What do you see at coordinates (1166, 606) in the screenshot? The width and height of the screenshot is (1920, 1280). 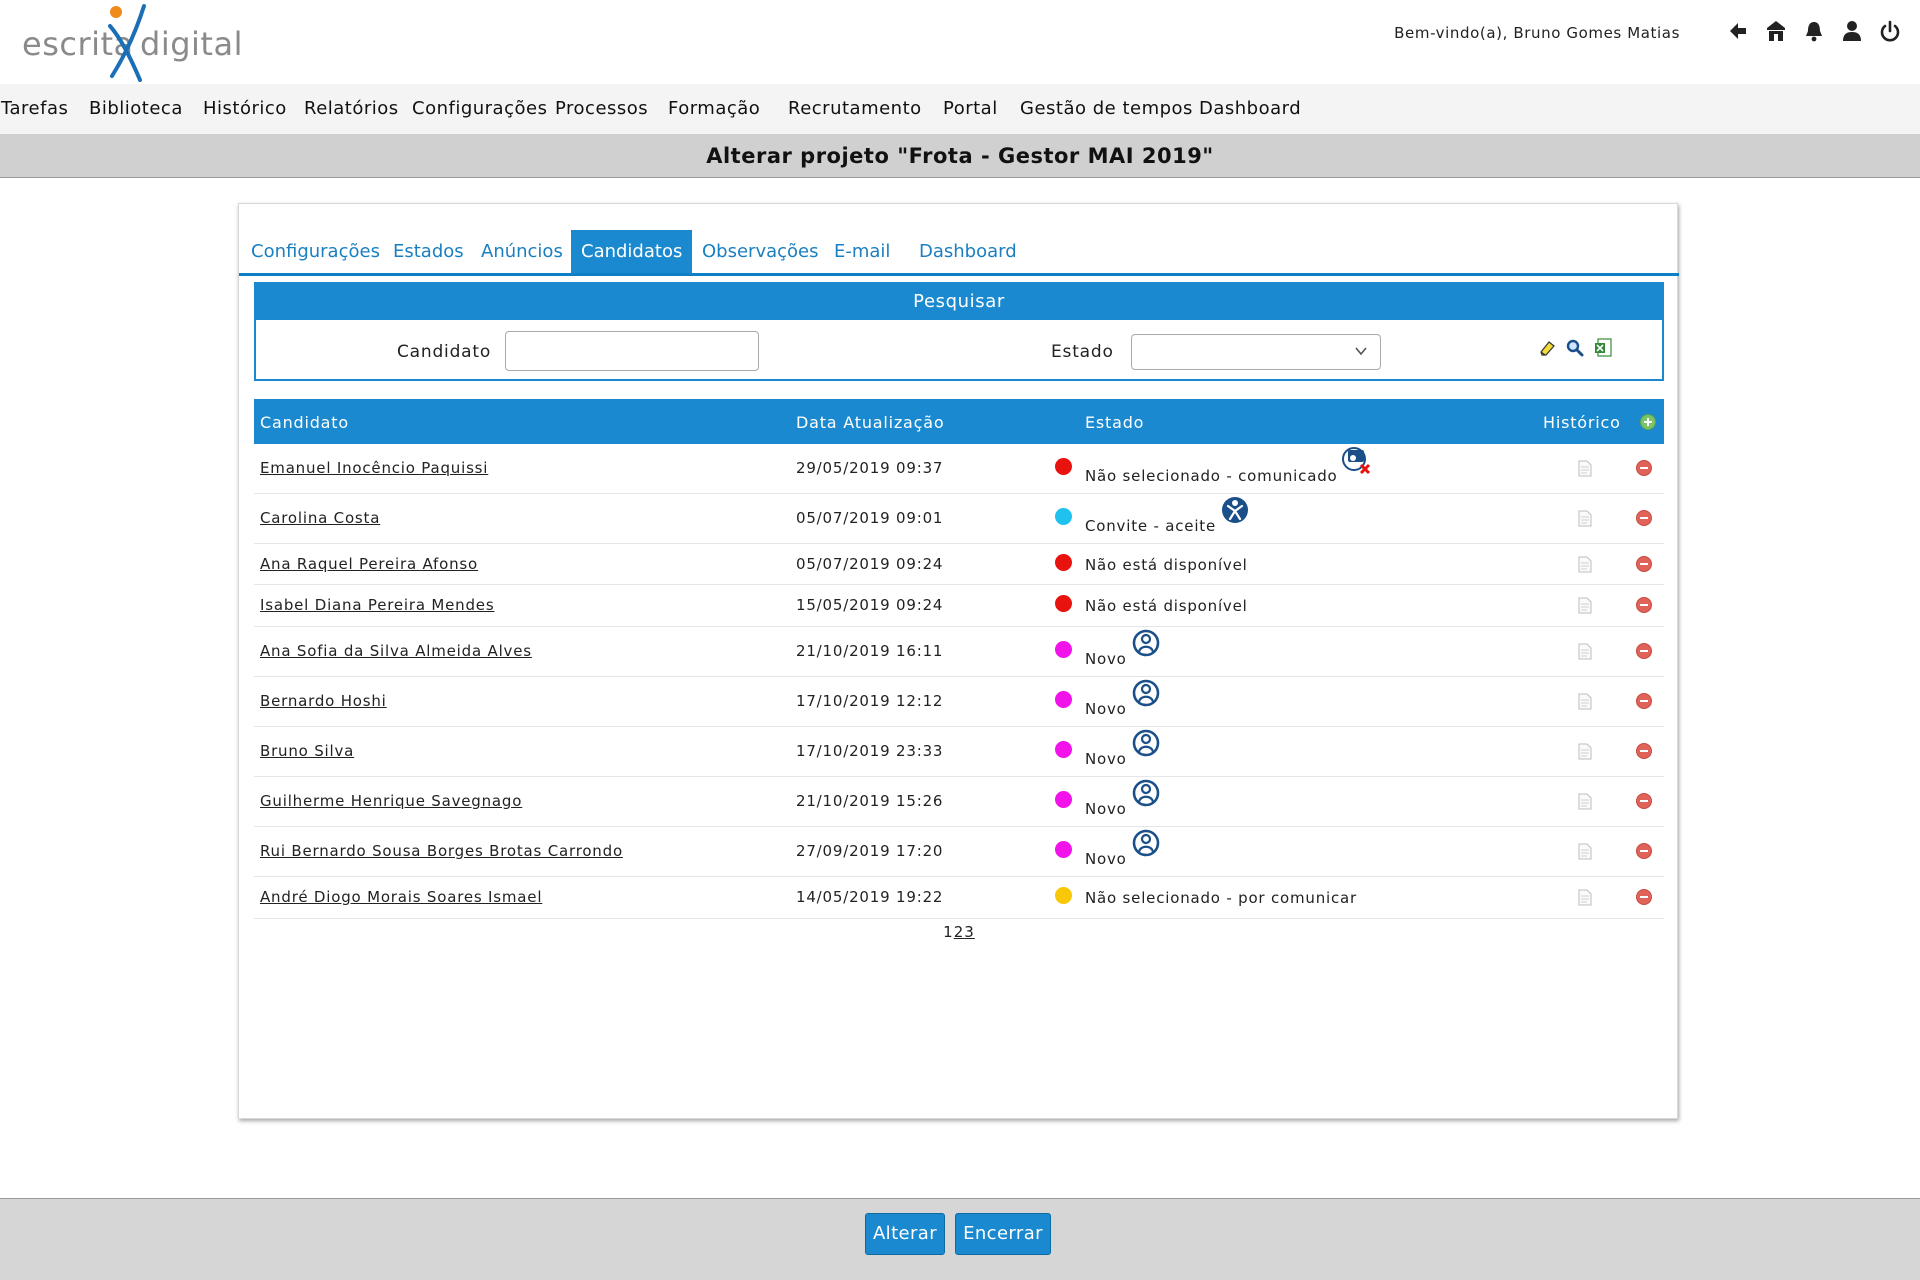 I see `candidate-state: Não está disponível` at bounding box center [1166, 606].